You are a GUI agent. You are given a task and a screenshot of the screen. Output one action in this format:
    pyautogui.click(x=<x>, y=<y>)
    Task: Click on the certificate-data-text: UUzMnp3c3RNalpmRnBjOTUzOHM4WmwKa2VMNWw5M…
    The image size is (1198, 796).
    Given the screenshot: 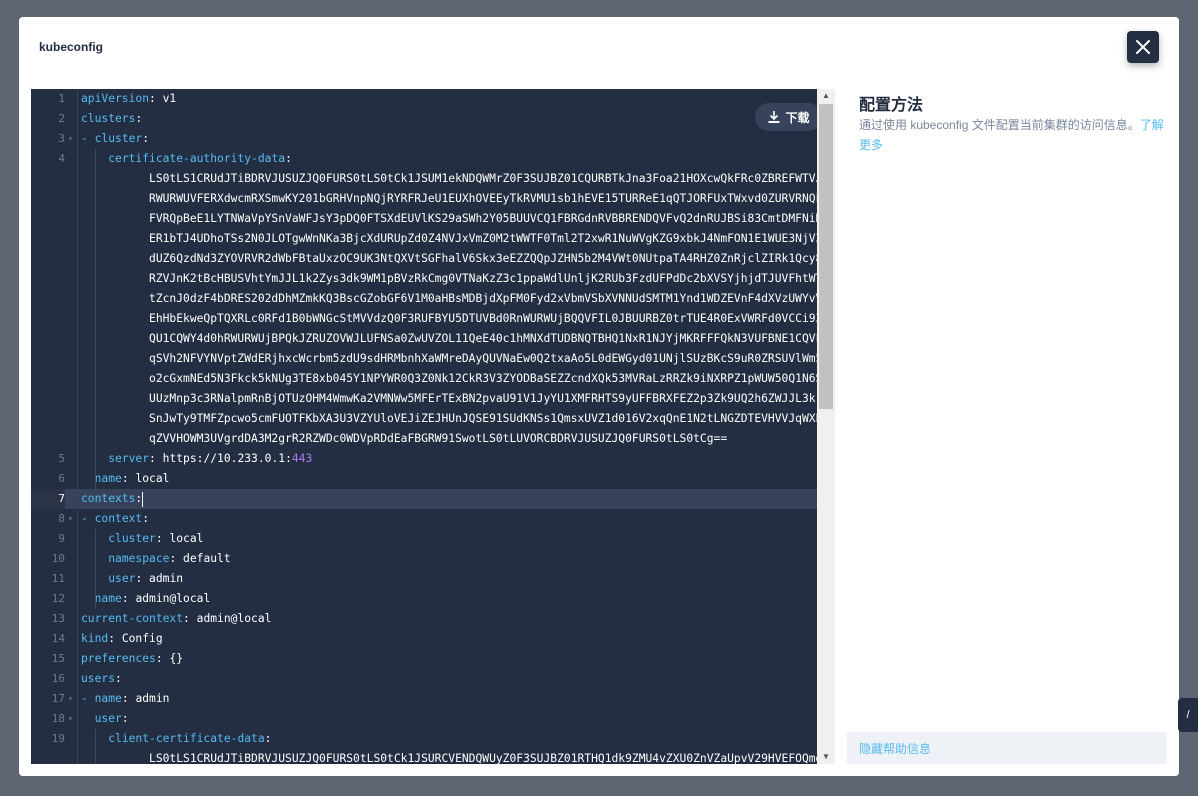 What is the action you would take?
    pyautogui.click(x=458, y=398)
    